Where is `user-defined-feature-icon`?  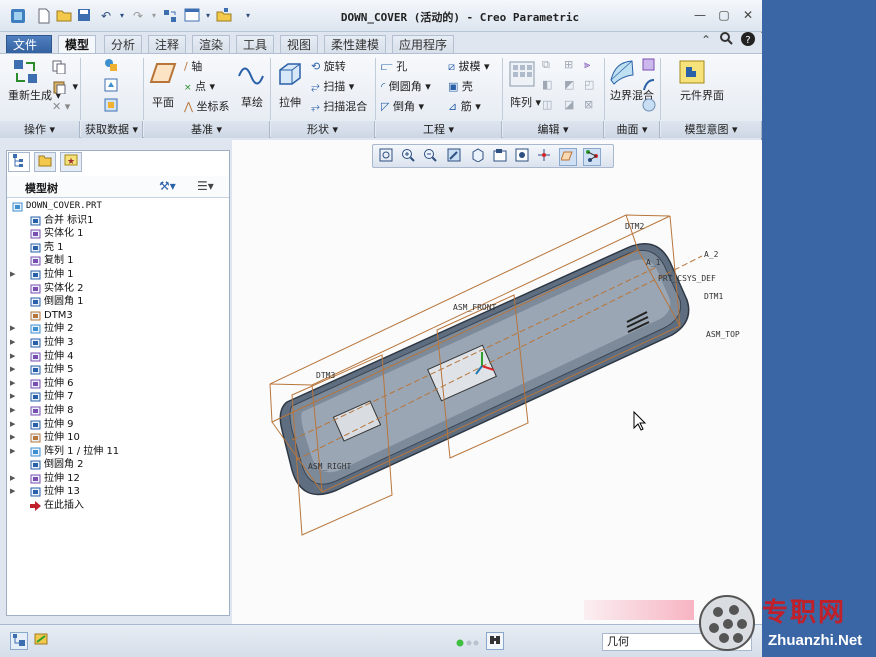 user-defined-feature-icon is located at coordinates (112, 65).